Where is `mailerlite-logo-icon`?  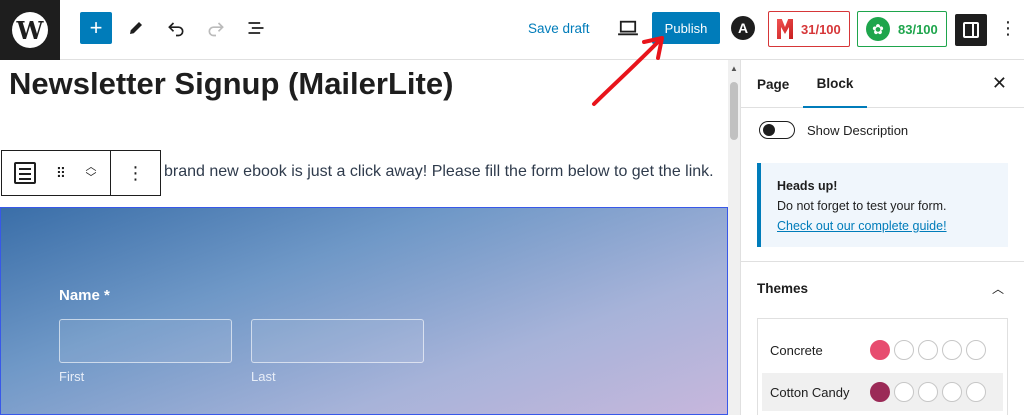
mailerlite-logo-icon is located at coordinates (785, 29).